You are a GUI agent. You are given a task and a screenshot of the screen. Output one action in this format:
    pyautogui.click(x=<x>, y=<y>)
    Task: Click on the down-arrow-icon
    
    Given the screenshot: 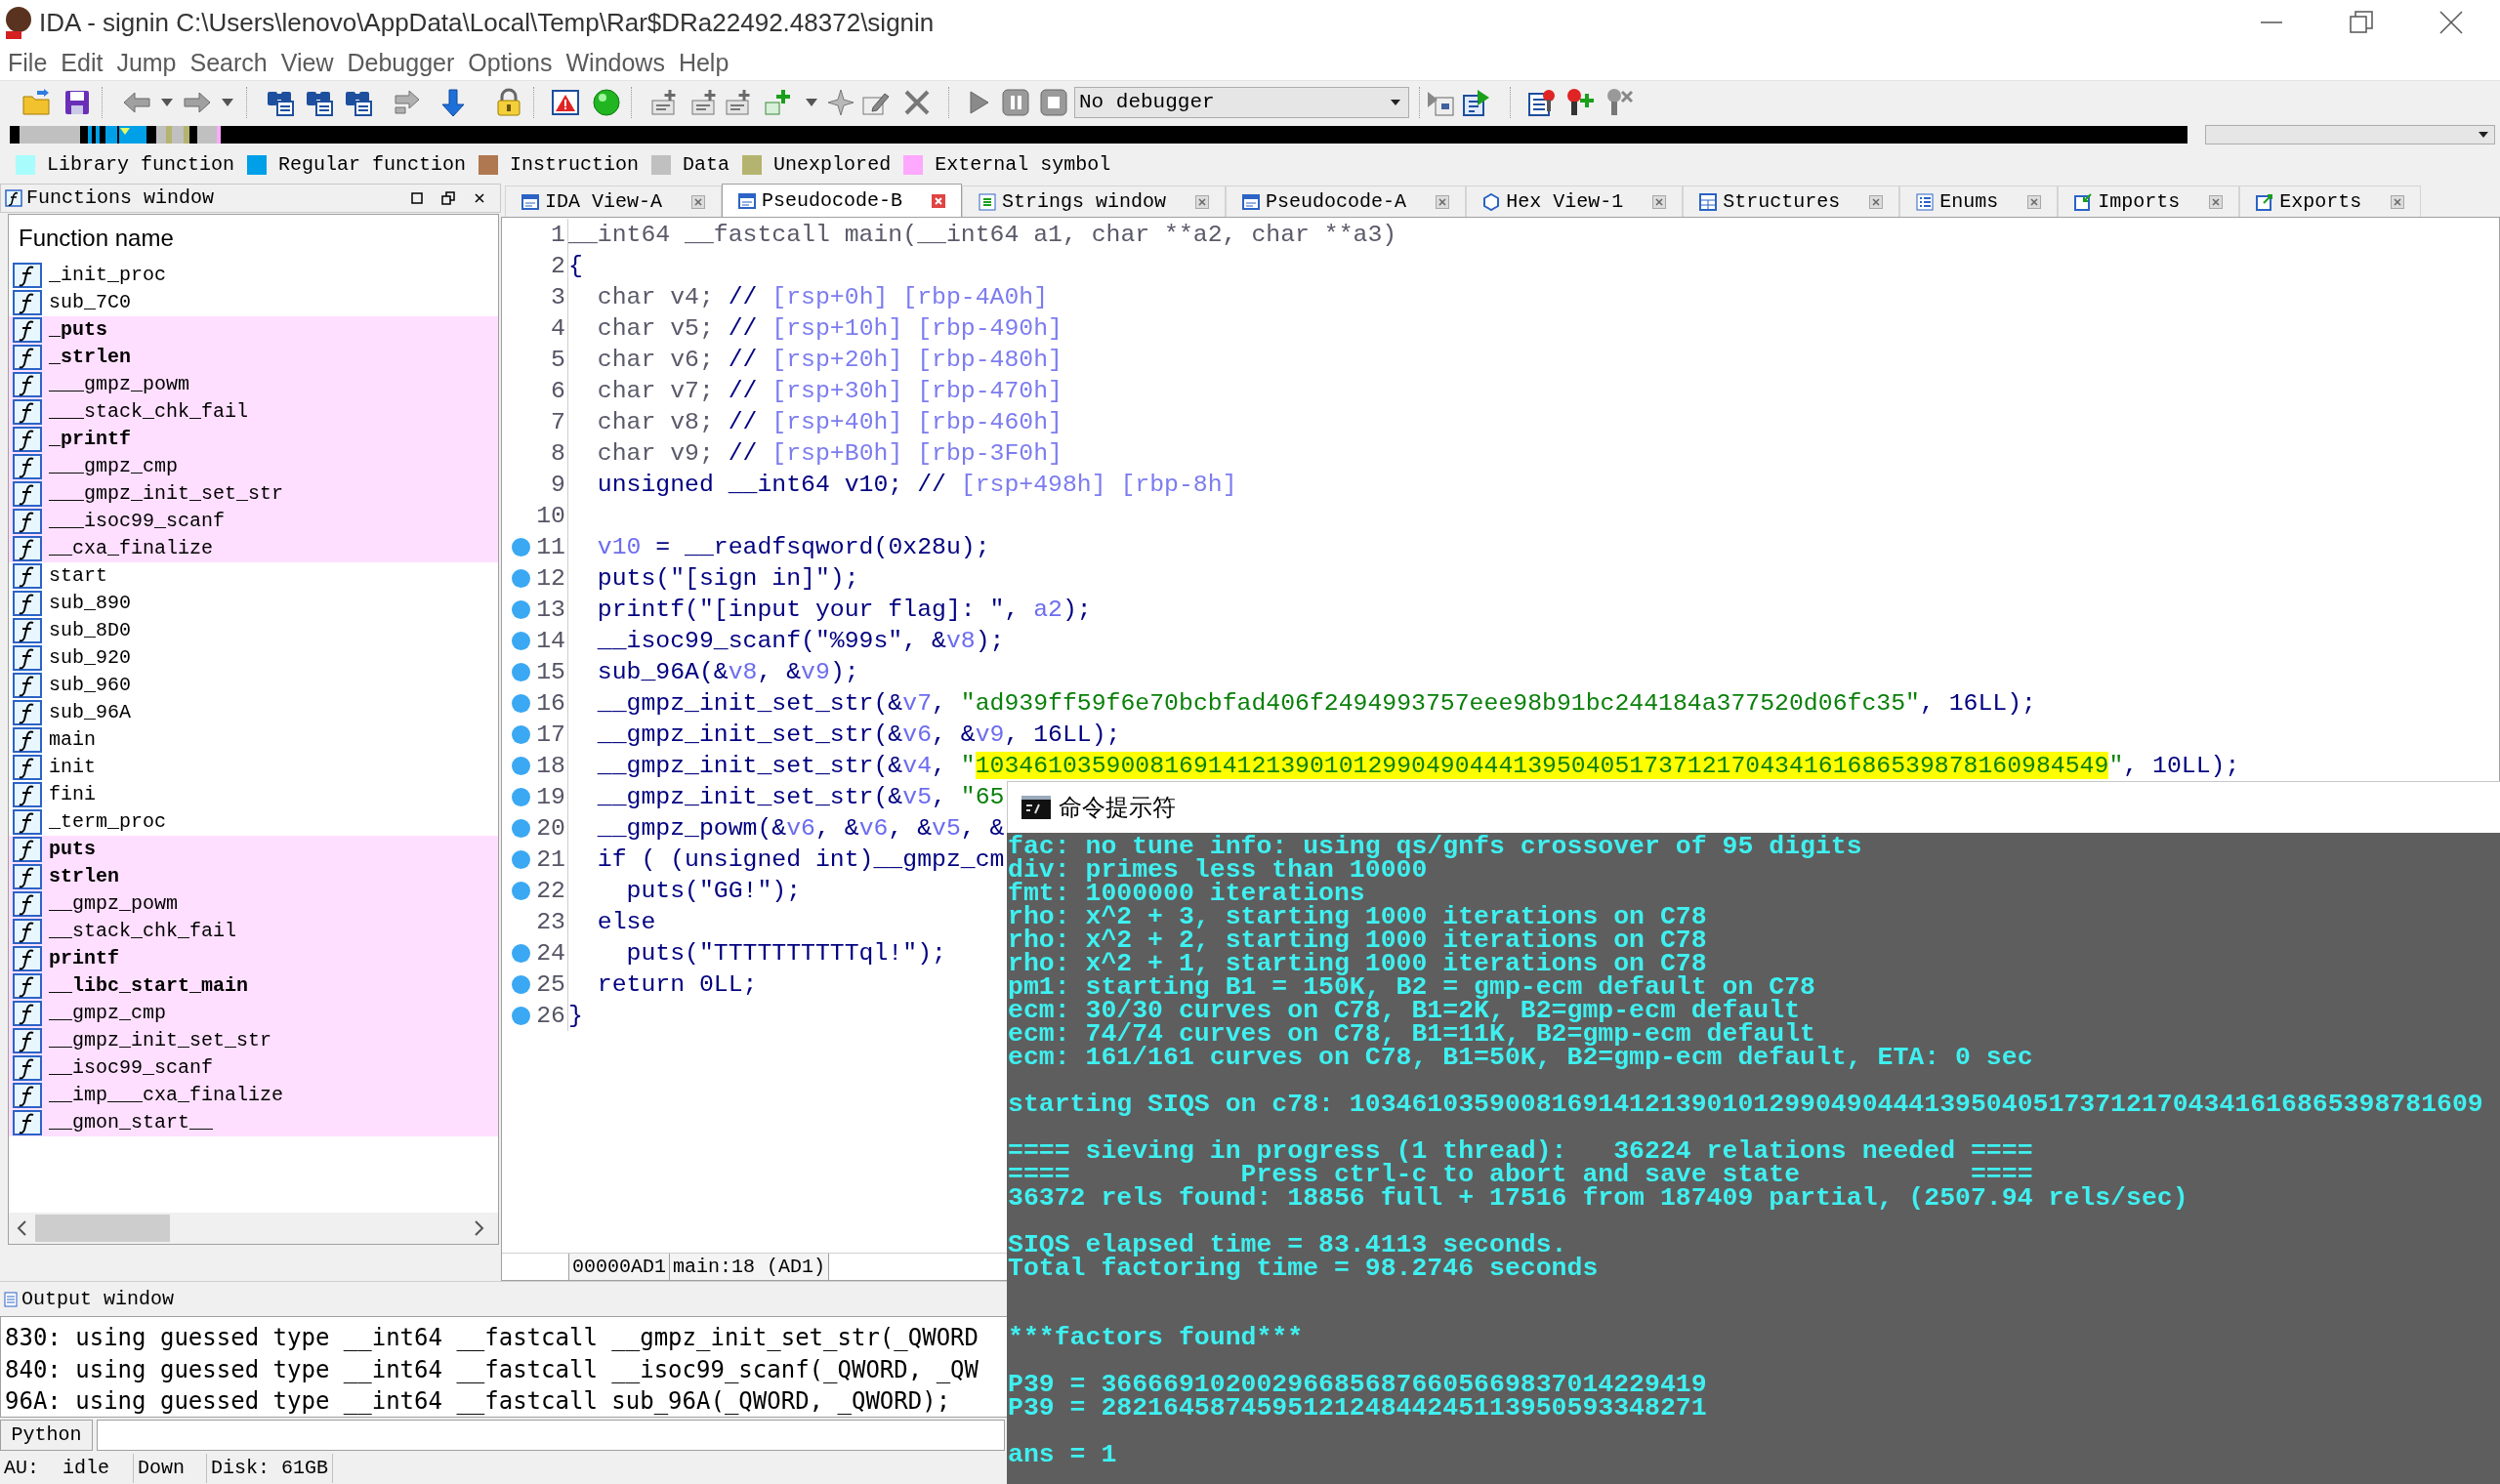 What is the action you would take?
    pyautogui.click(x=453, y=102)
    